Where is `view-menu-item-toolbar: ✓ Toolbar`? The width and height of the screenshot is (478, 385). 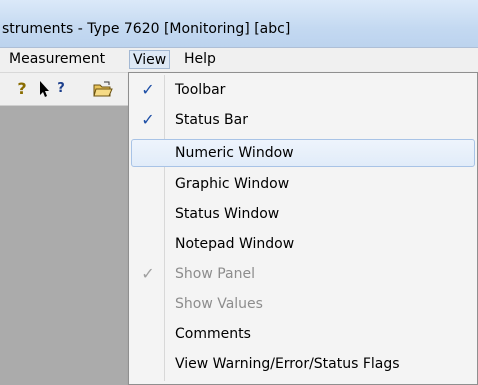
view-menu-item-toolbar: ✓ Toolbar is located at coordinates (303, 90).